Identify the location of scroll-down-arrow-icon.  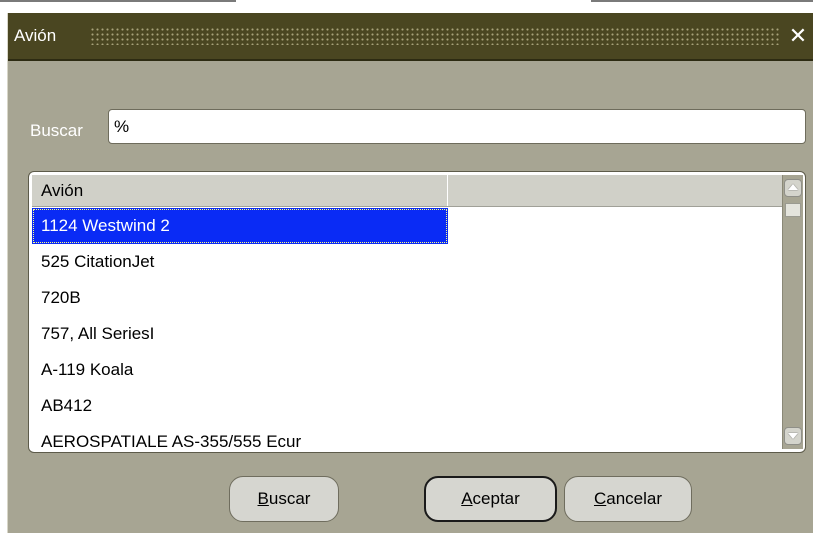
(793, 436).